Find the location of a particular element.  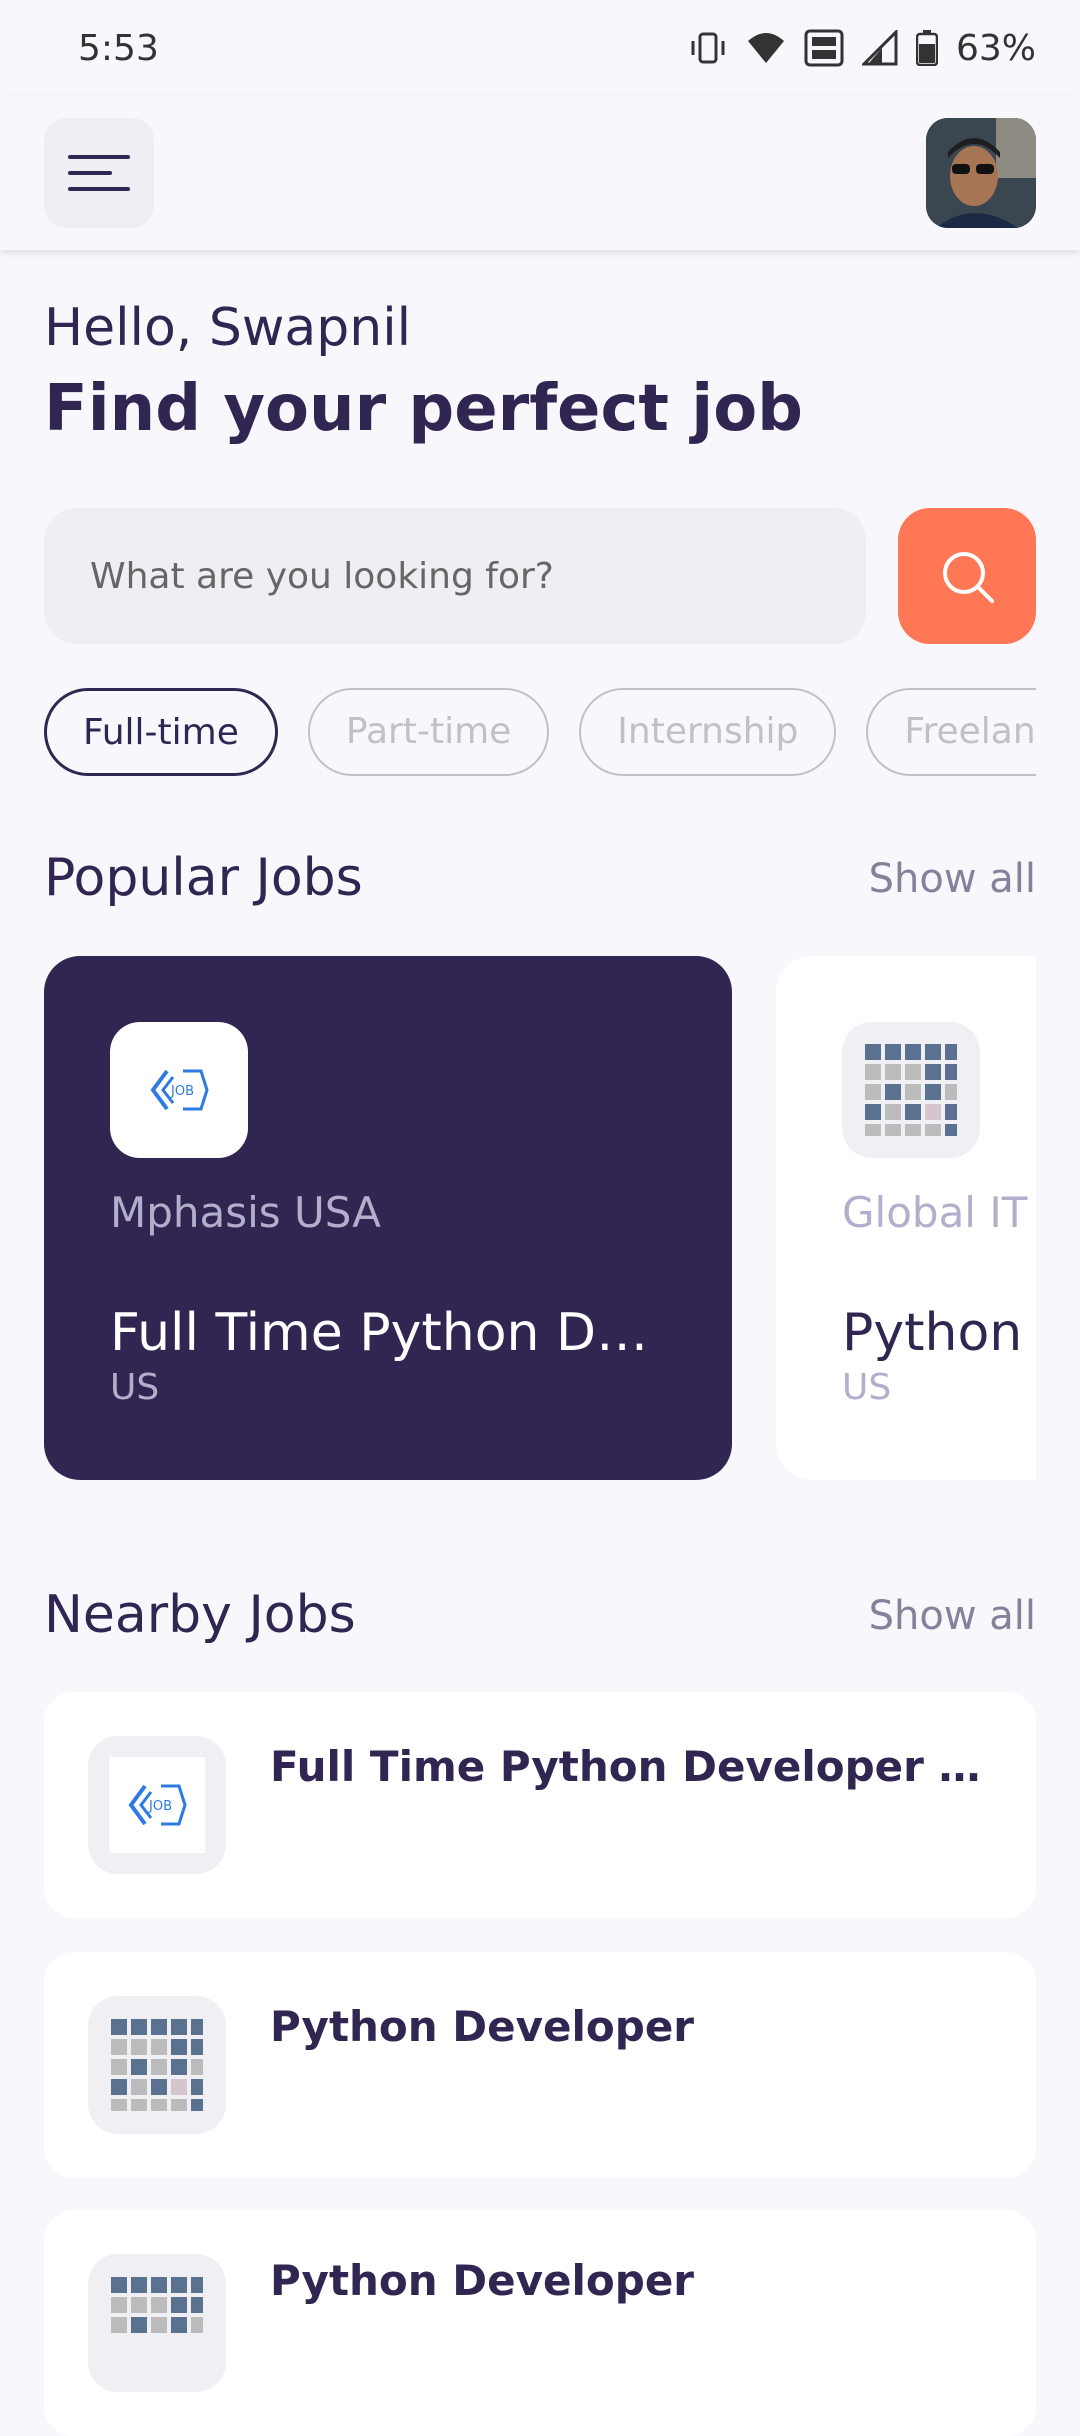

avatar-image is located at coordinates (981, 173).